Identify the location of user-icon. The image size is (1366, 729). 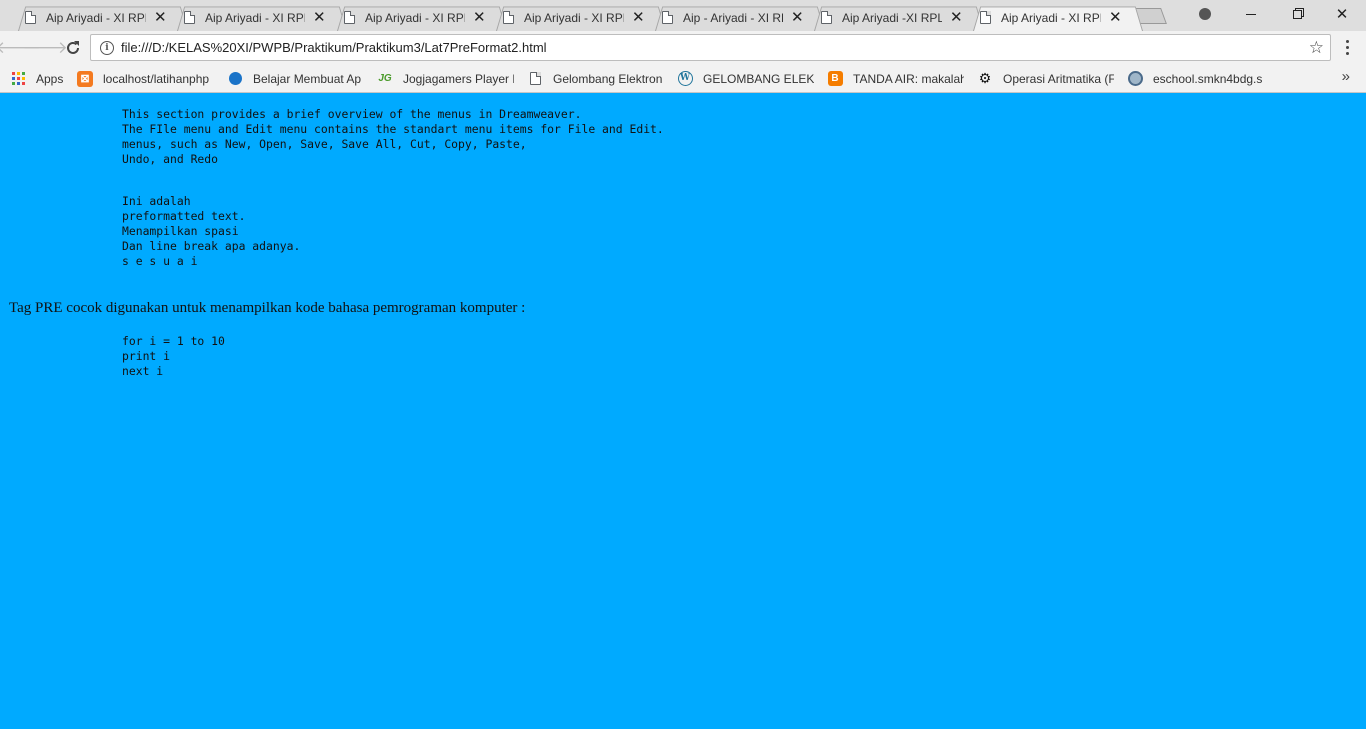
(1205, 14).